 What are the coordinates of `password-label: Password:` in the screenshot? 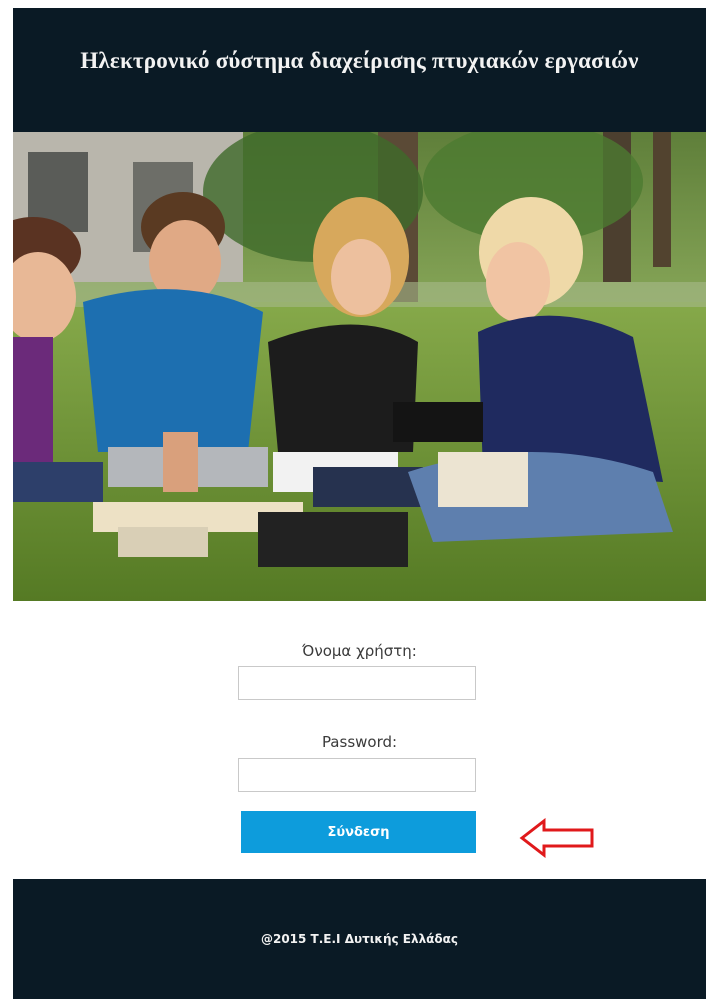 It's located at (359, 742).